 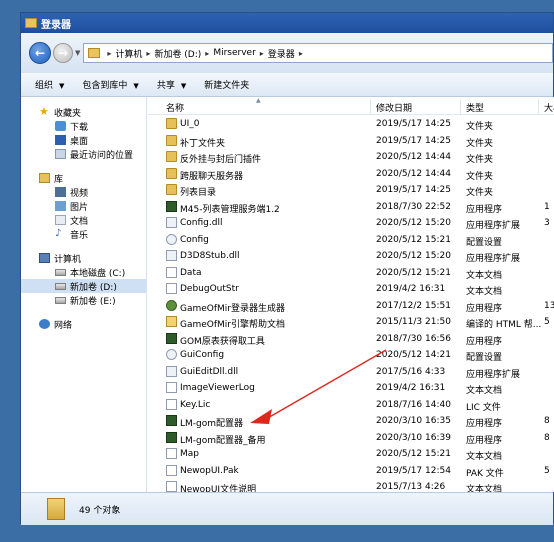 I want to click on nav-pictures: 图片, so click(x=83, y=206).